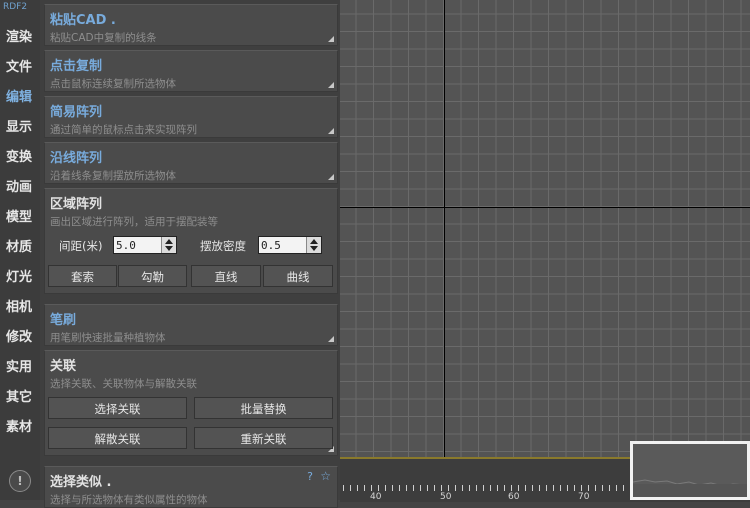 The width and height of the screenshot is (750, 508). I want to click on relink-button: 重新关联, so click(263, 438).